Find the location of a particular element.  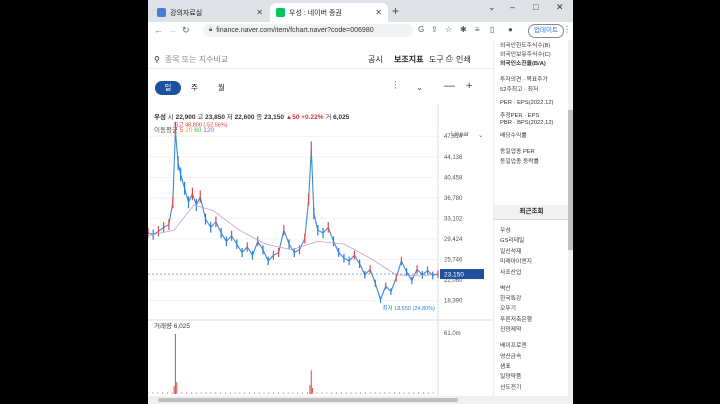

close-window-button: ✕ is located at coordinates (560, 7).